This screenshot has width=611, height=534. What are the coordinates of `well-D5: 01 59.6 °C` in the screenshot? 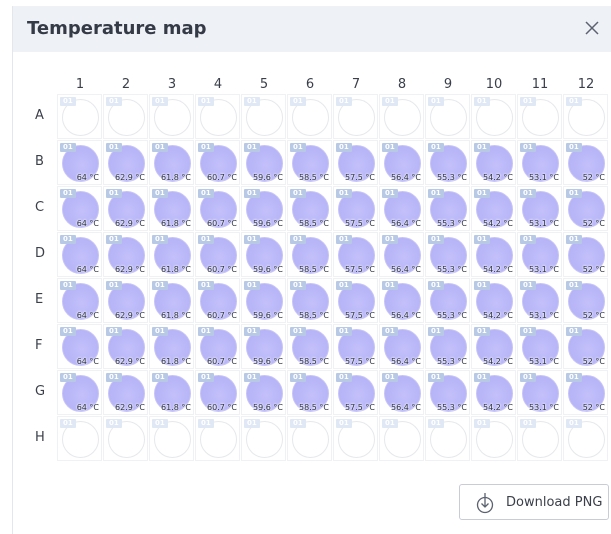 It's located at (263, 254).